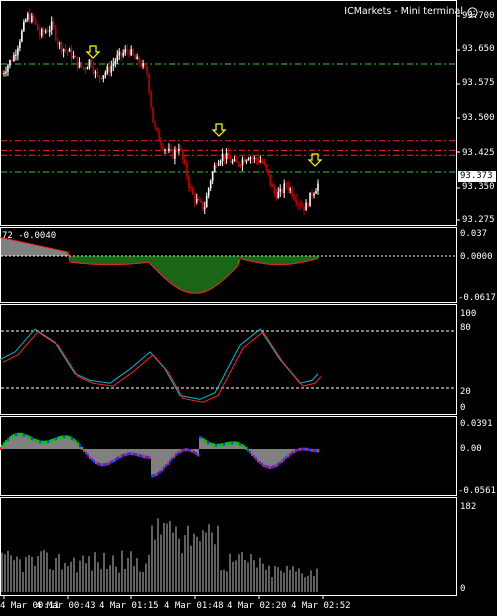 This screenshot has width=497, height=616. I want to click on price-tick: 93.575, so click(478, 83).